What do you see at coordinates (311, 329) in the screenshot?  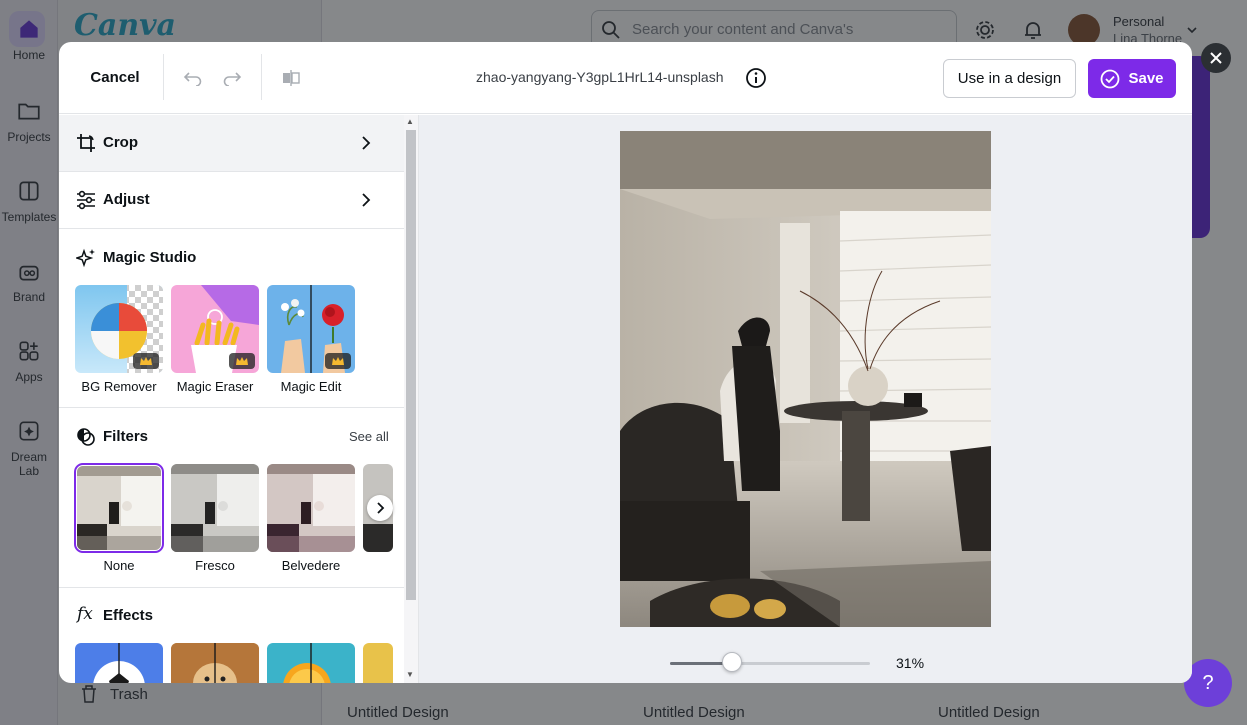 I see `magic-edit-tile` at bounding box center [311, 329].